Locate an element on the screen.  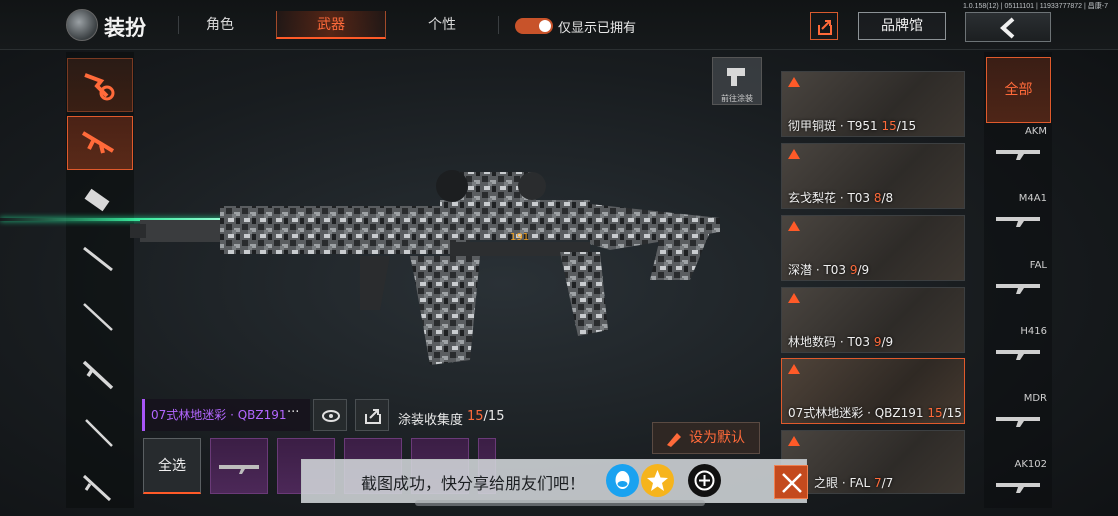
filter-akm: AKM is located at coordinates (1018, 157).